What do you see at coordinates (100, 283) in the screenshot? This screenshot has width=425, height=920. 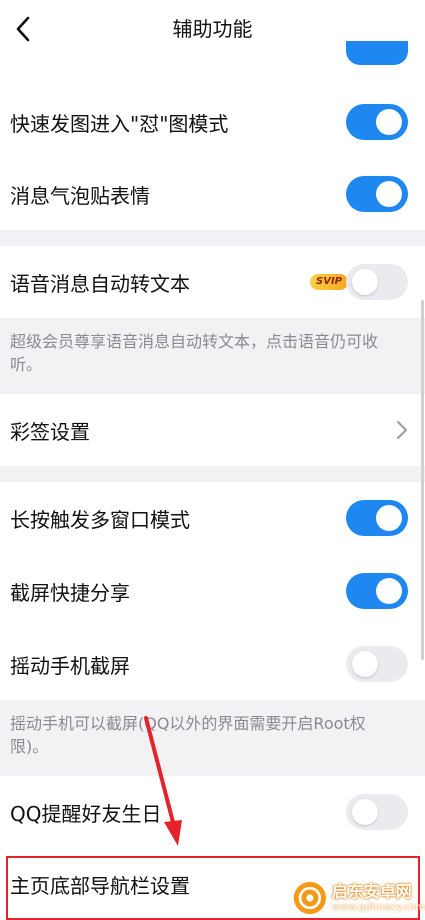 I see `row-label: 语音消息自动转文本` at bounding box center [100, 283].